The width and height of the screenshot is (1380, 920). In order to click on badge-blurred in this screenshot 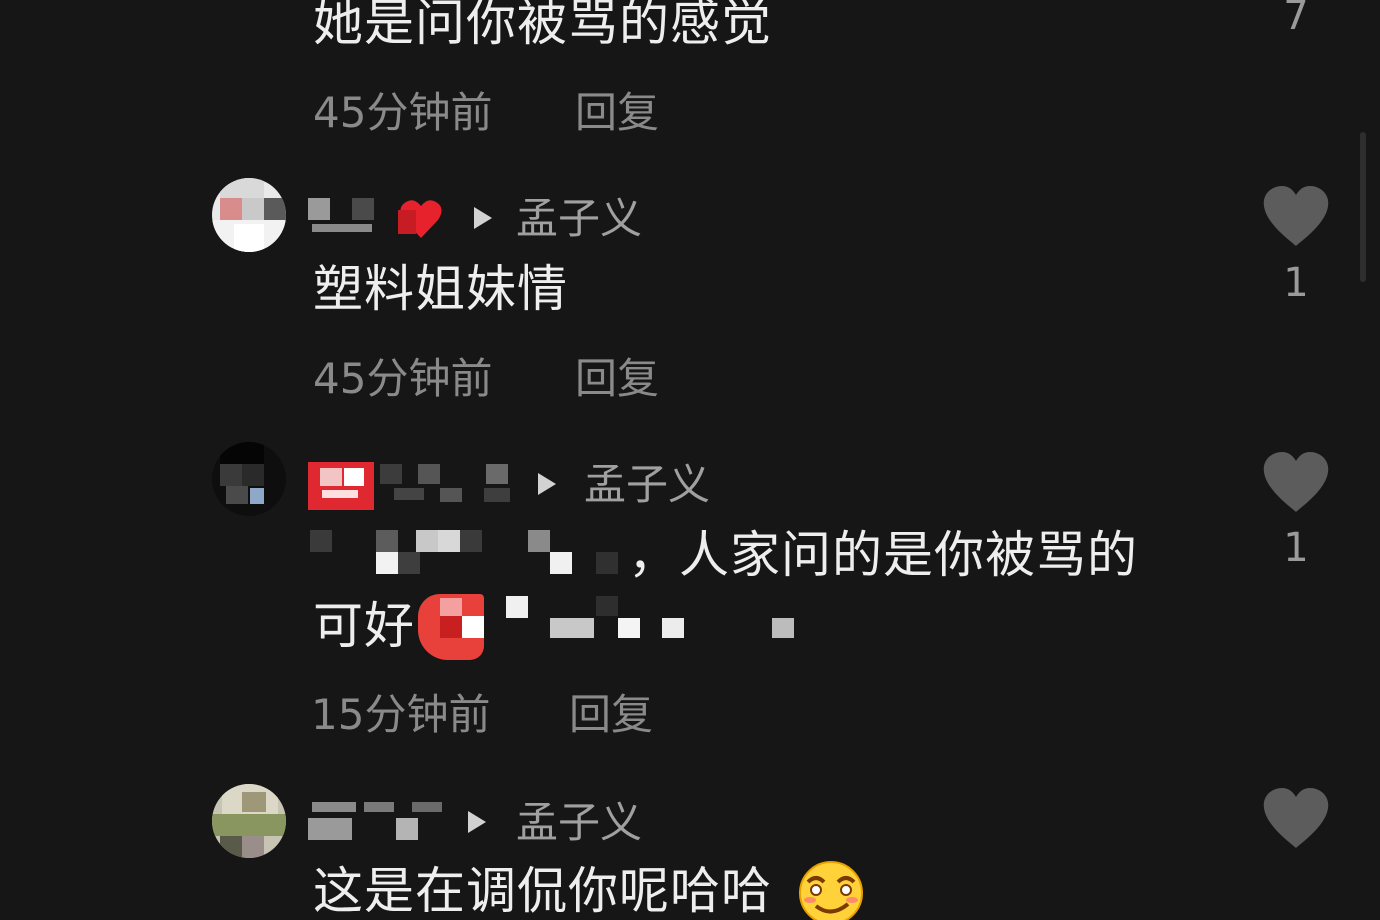, I will do `click(341, 486)`.